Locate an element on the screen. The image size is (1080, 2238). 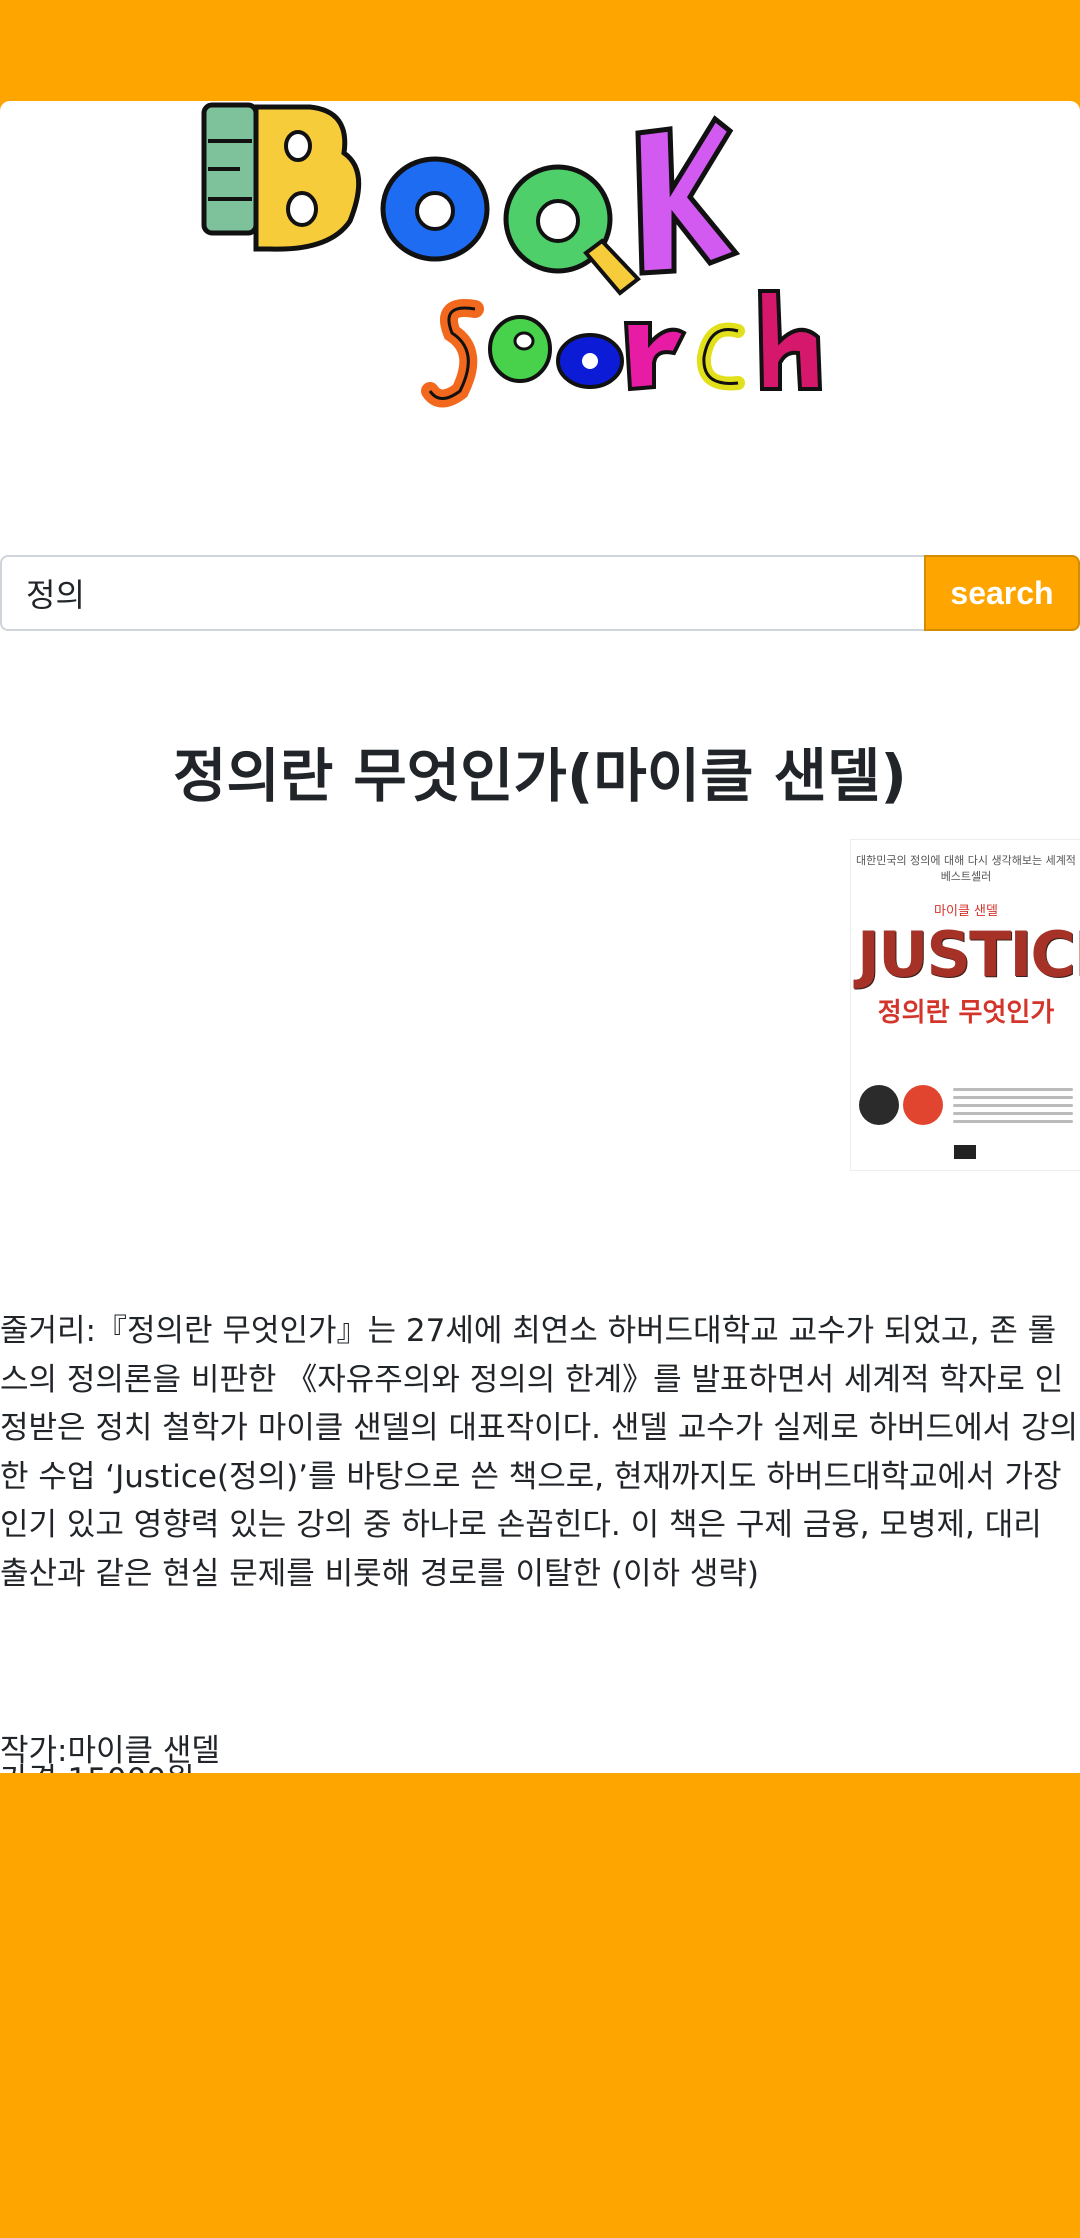
book-search-logo is located at coordinates (512, 255).